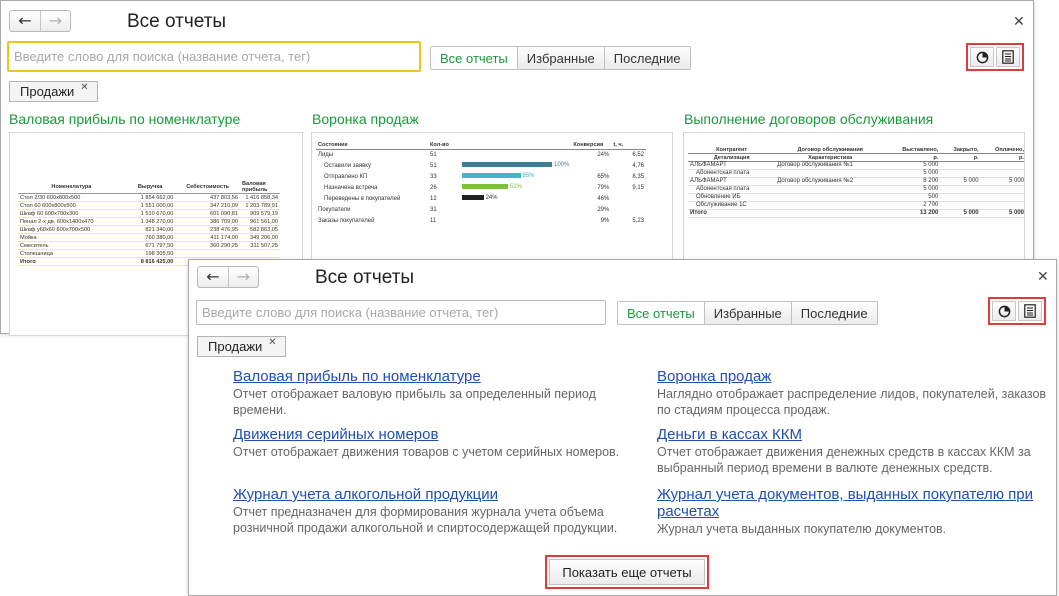 This screenshot has height=596, width=1059. What do you see at coordinates (913, 197) in the screenshot?
I see `table-cell: 500` at bounding box center [913, 197].